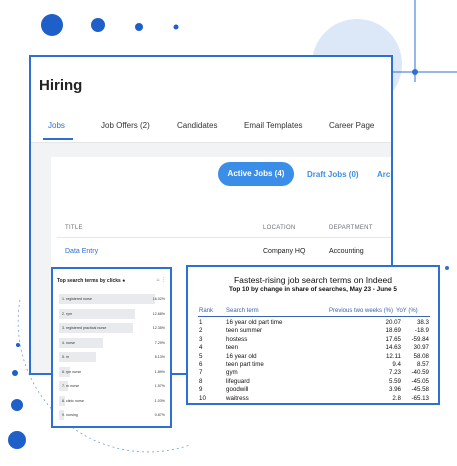 This screenshot has height=466, width=457. Describe the element at coordinates (333, 174) in the screenshot. I see `draft-jobs-filter: Draft Jobs (0)` at that location.